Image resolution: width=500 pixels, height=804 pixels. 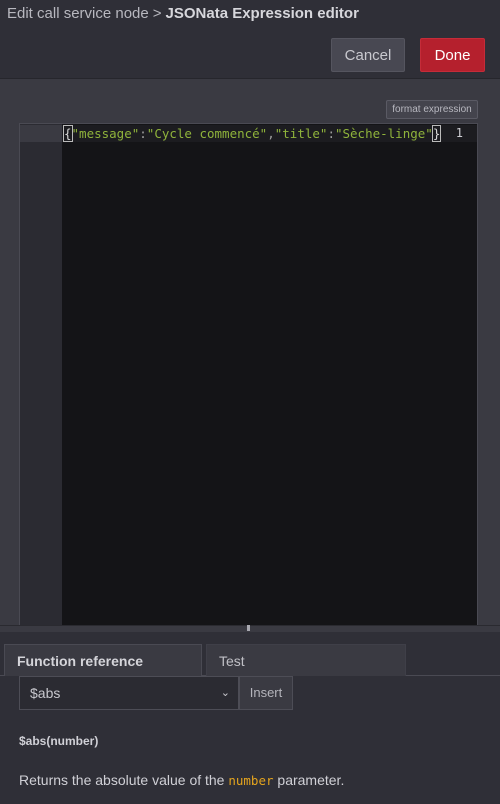 I want to click on page-title: JSONata Expression editor, so click(x=262, y=13).